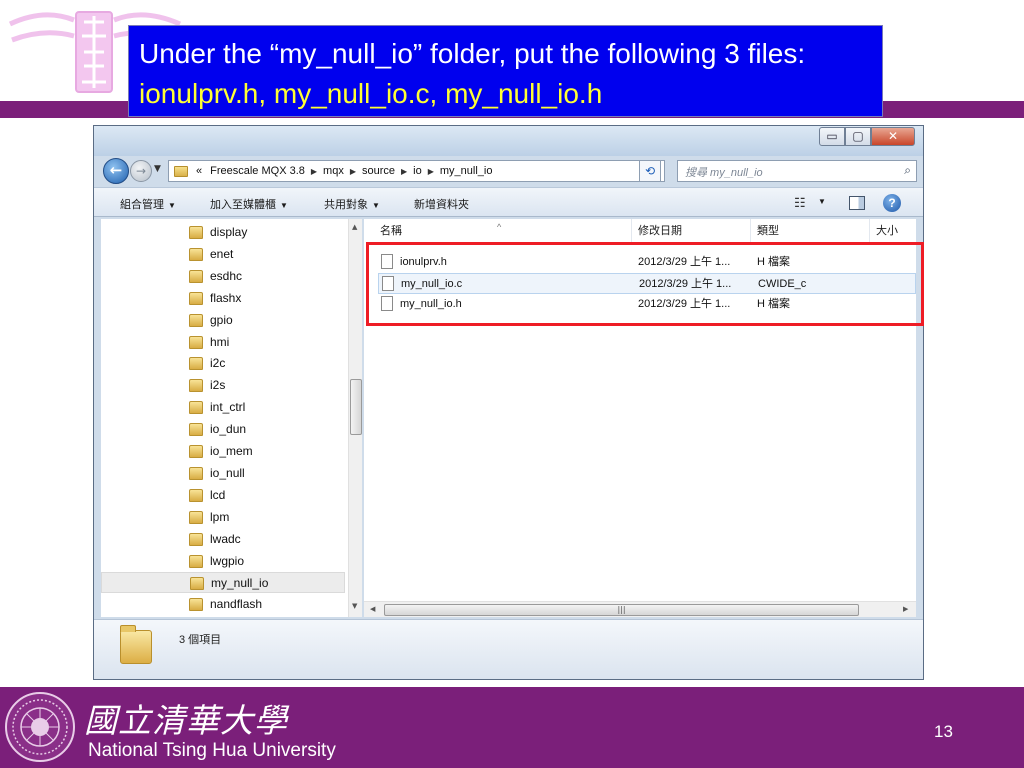 The image size is (1024, 768). I want to click on sidebar-item-lcd: lcd, so click(223, 495).